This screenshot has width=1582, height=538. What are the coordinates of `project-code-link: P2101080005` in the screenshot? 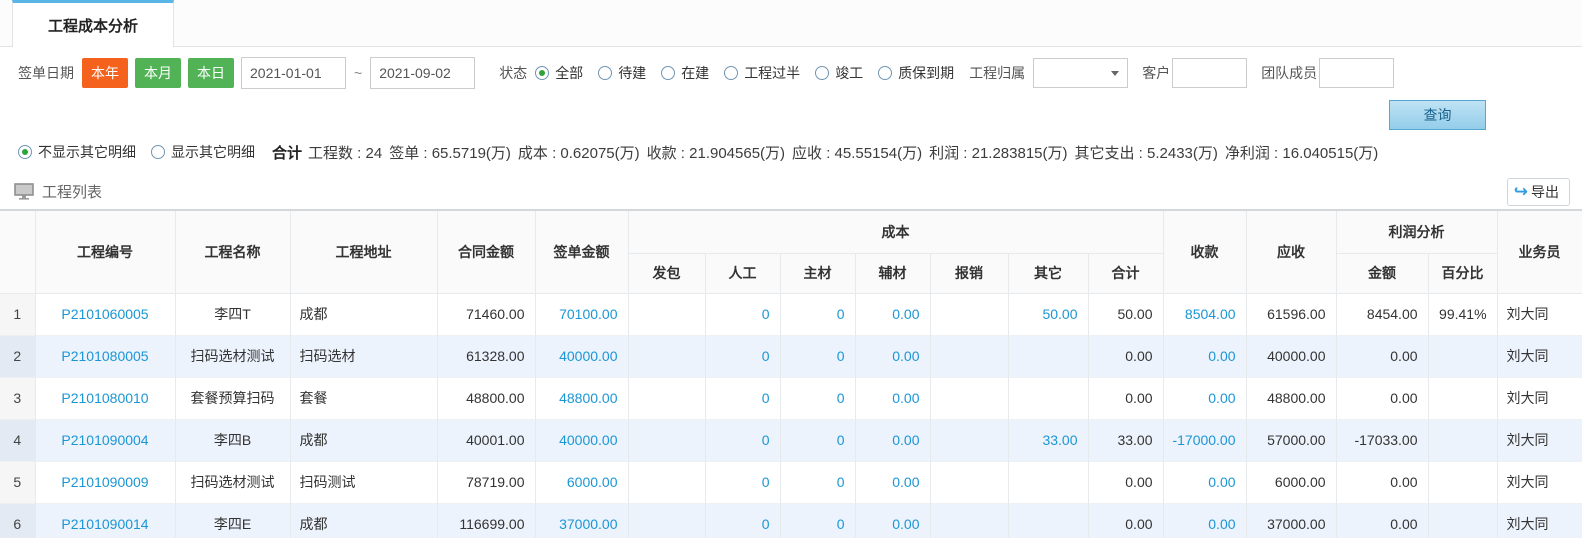 It's located at (105, 356).